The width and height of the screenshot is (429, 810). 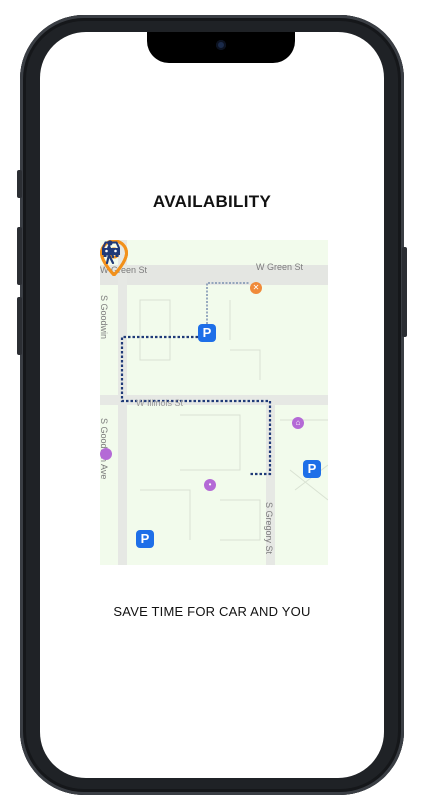 What do you see at coordinates (298, 423) in the screenshot?
I see `shop-icon: ⌂` at bounding box center [298, 423].